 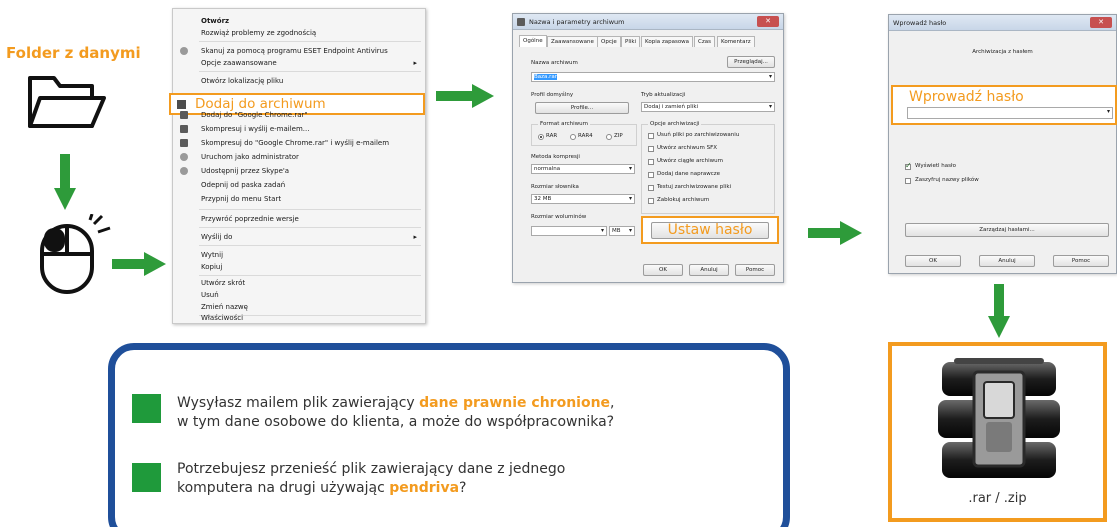 What do you see at coordinates (217, 237) in the screenshot?
I see `menu-item-label: Wyślij do` at bounding box center [217, 237].